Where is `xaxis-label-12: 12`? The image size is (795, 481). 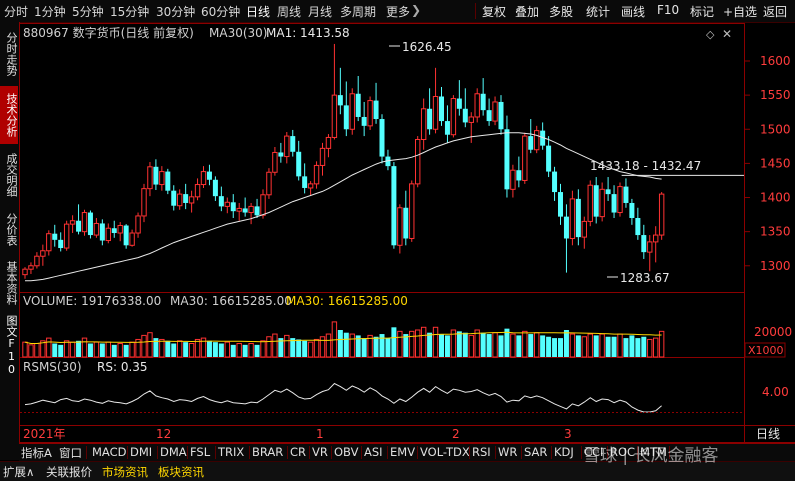 xaxis-label-12: 12 is located at coordinates (163, 434).